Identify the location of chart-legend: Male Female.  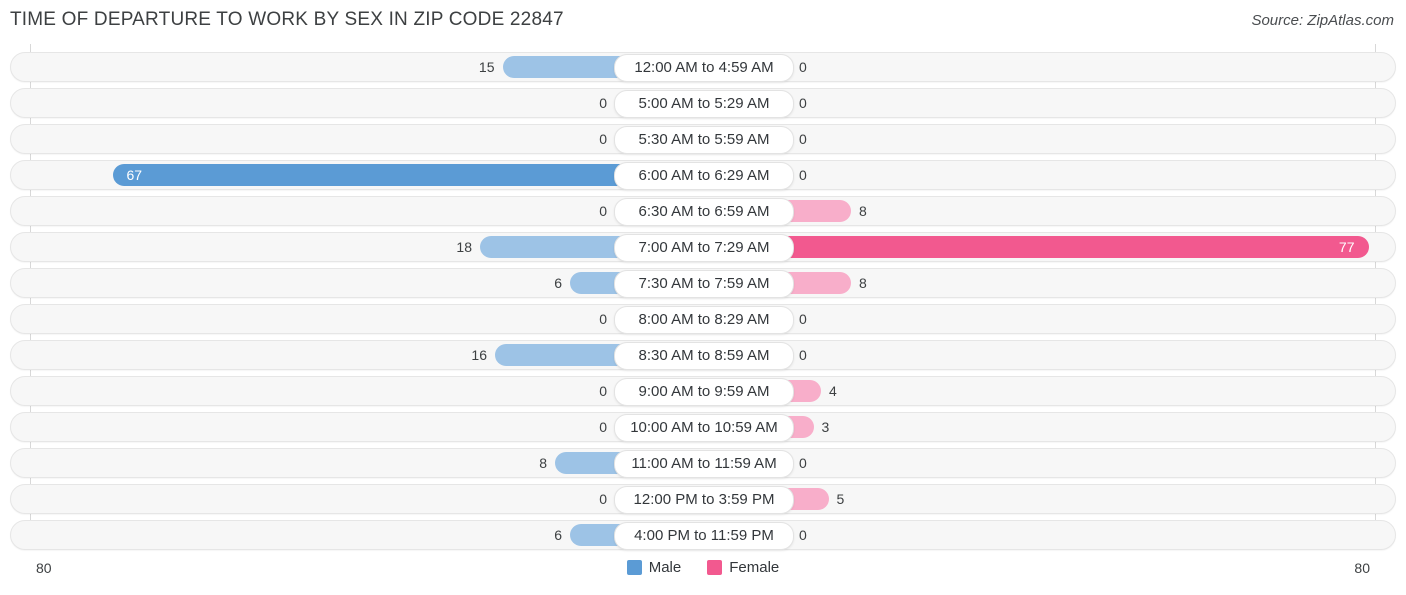
(703, 567).